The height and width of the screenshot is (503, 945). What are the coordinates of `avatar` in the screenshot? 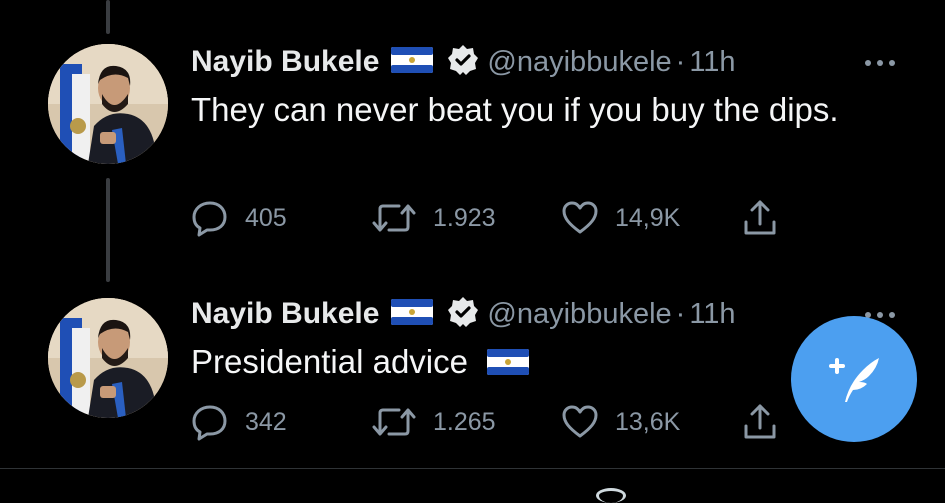 It's located at (108, 358).